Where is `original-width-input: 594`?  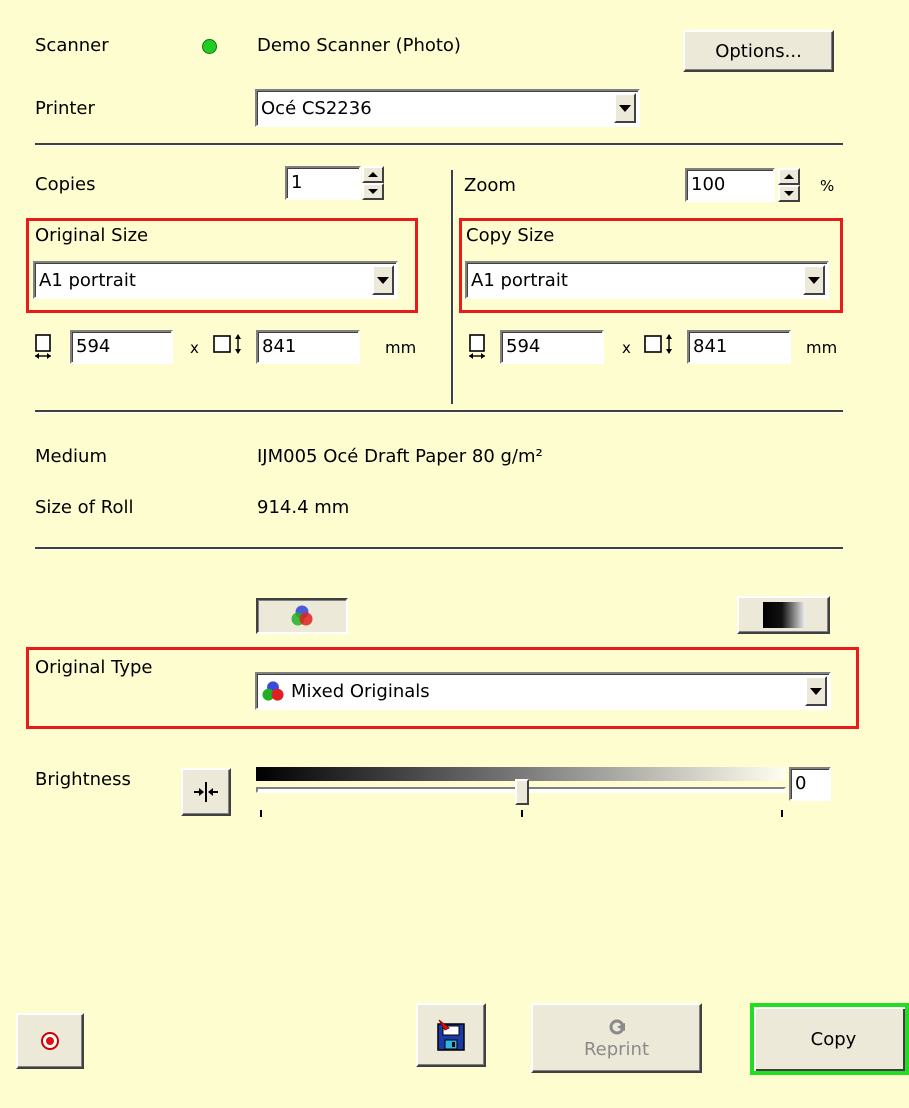 original-width-input: 594 is located at coordinates (121, 347).